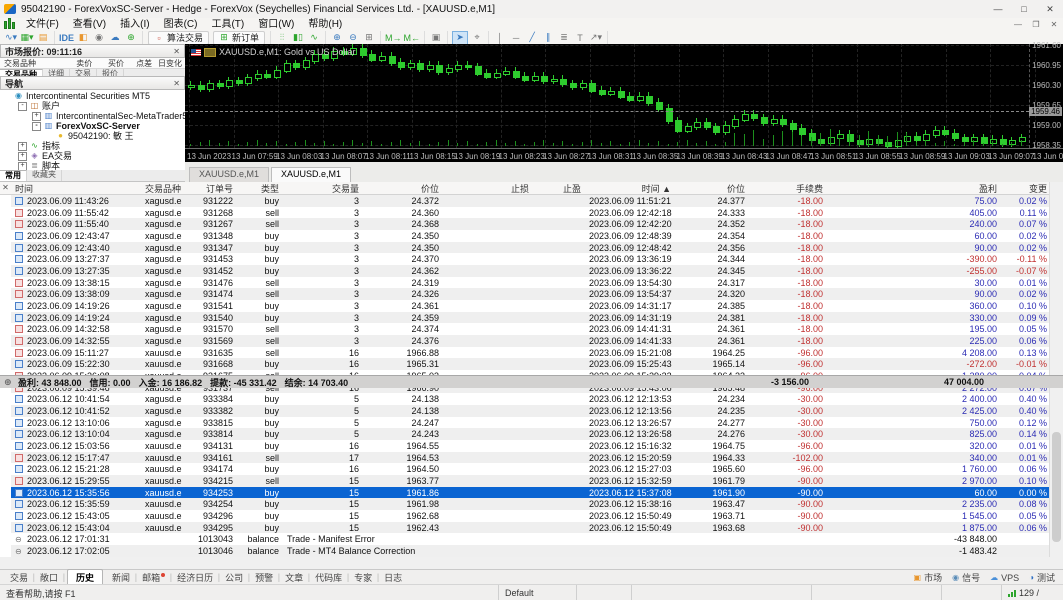 This screenshot has height=600, width=1063. I want to click on status-profile: Default, so click(537, 592).